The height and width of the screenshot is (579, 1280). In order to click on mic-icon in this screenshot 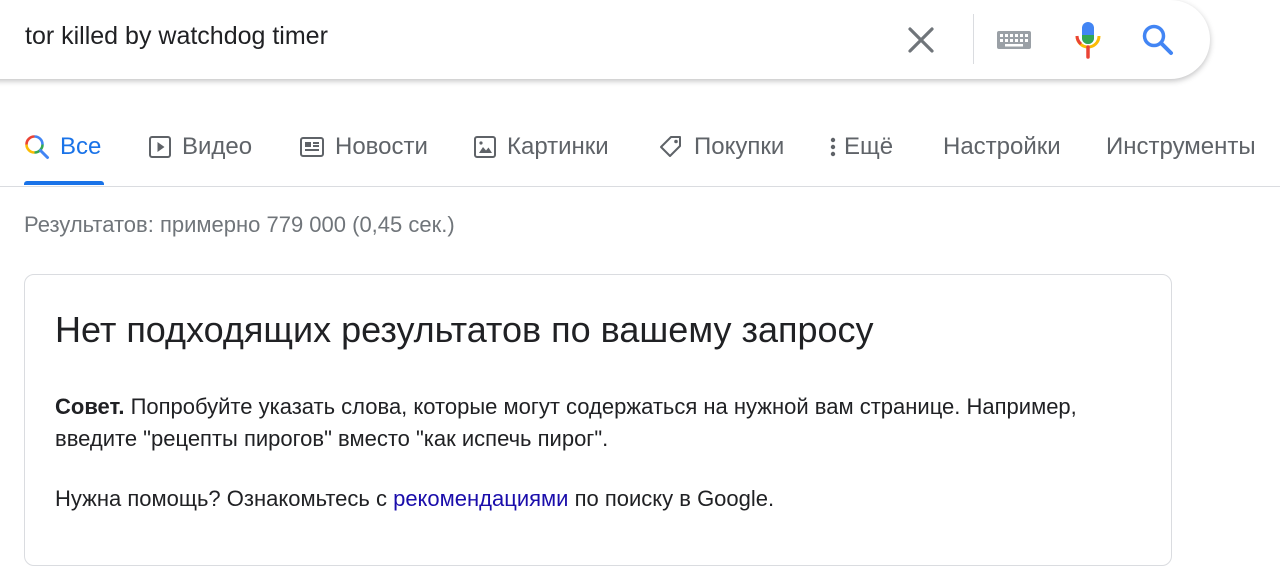, I will do `click(1088, 40)`.